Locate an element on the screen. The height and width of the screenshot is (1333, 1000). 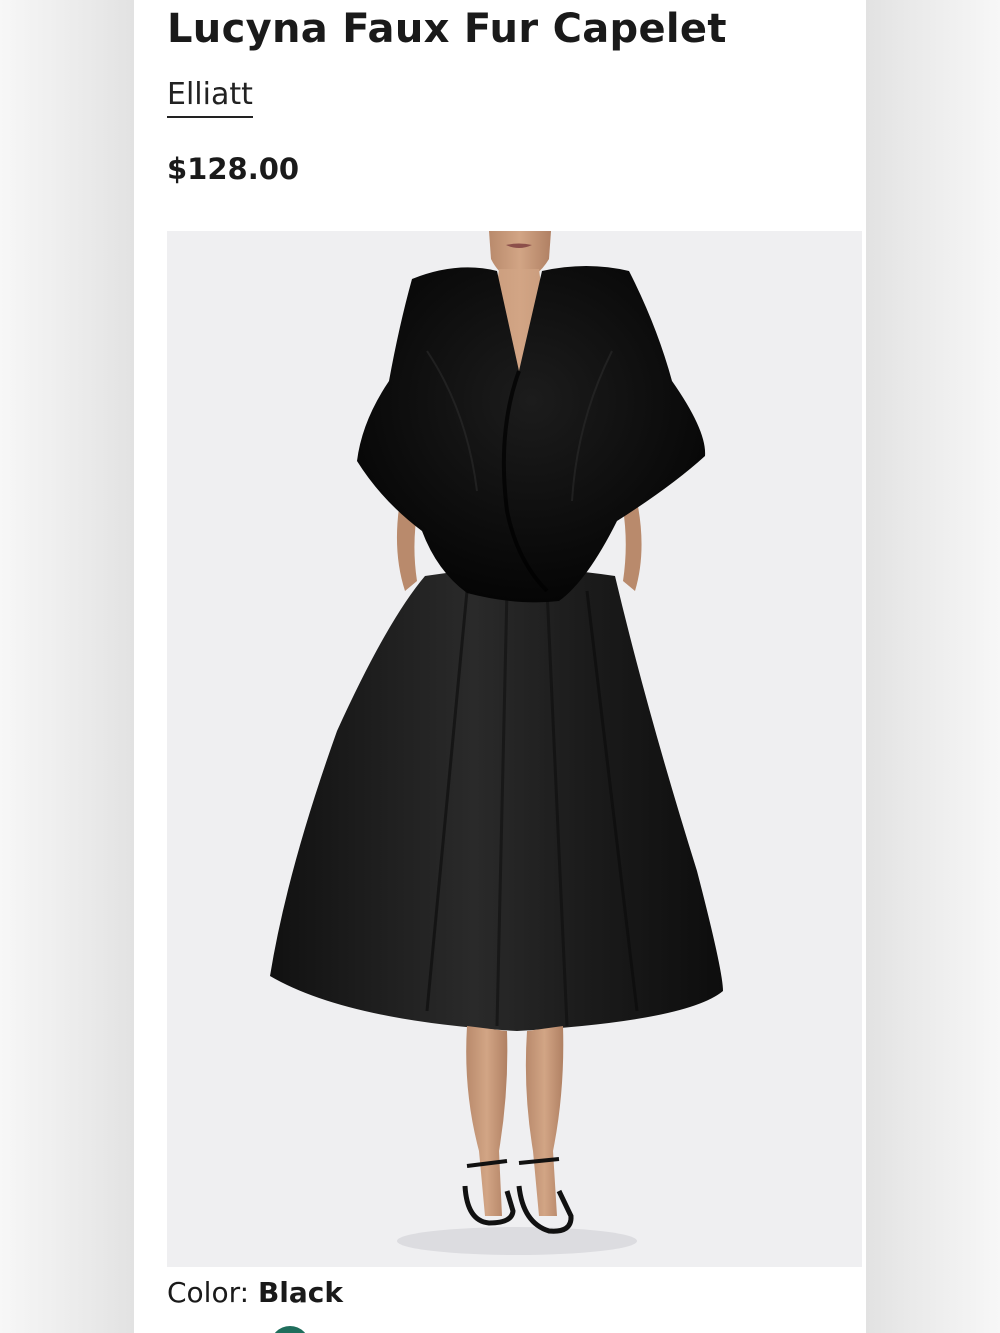
brand-link: Elliatt is located at coordinates (210, 97).